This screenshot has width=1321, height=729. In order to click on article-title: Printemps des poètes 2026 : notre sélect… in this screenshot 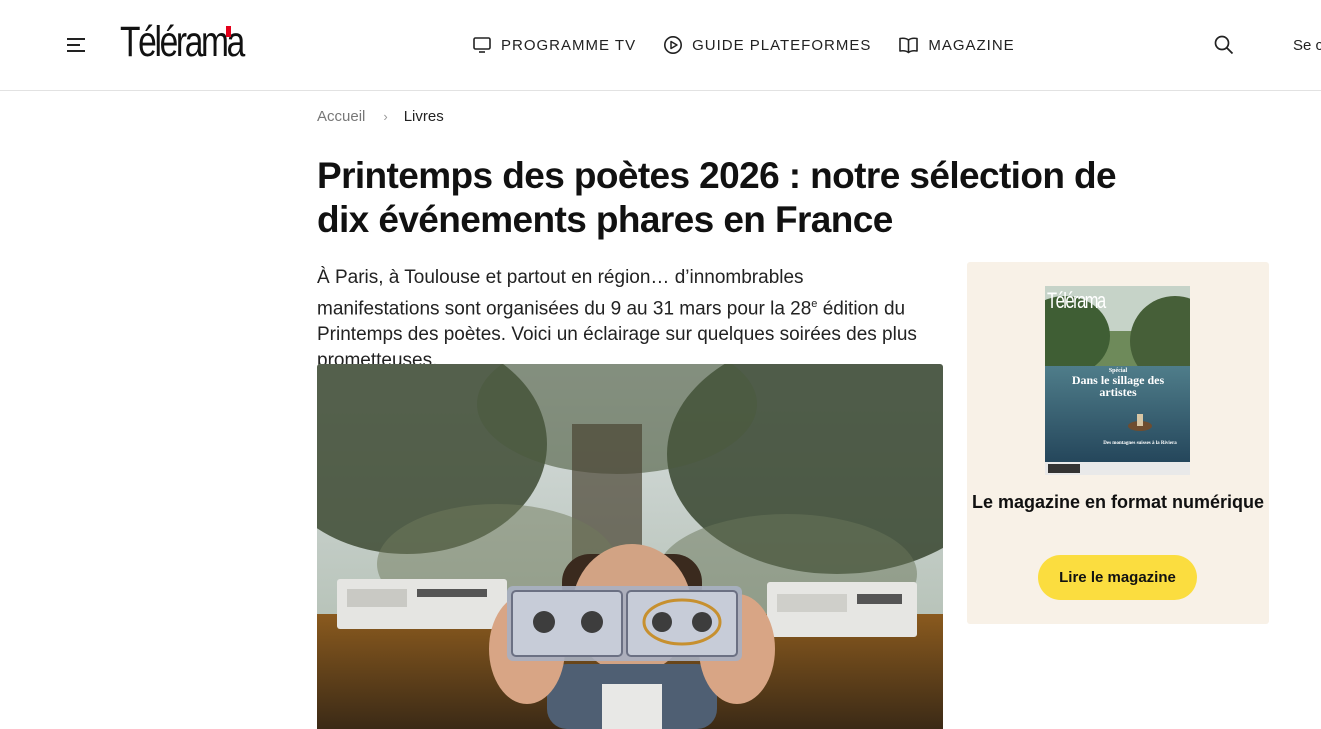, I will do `click(717, 197)`.